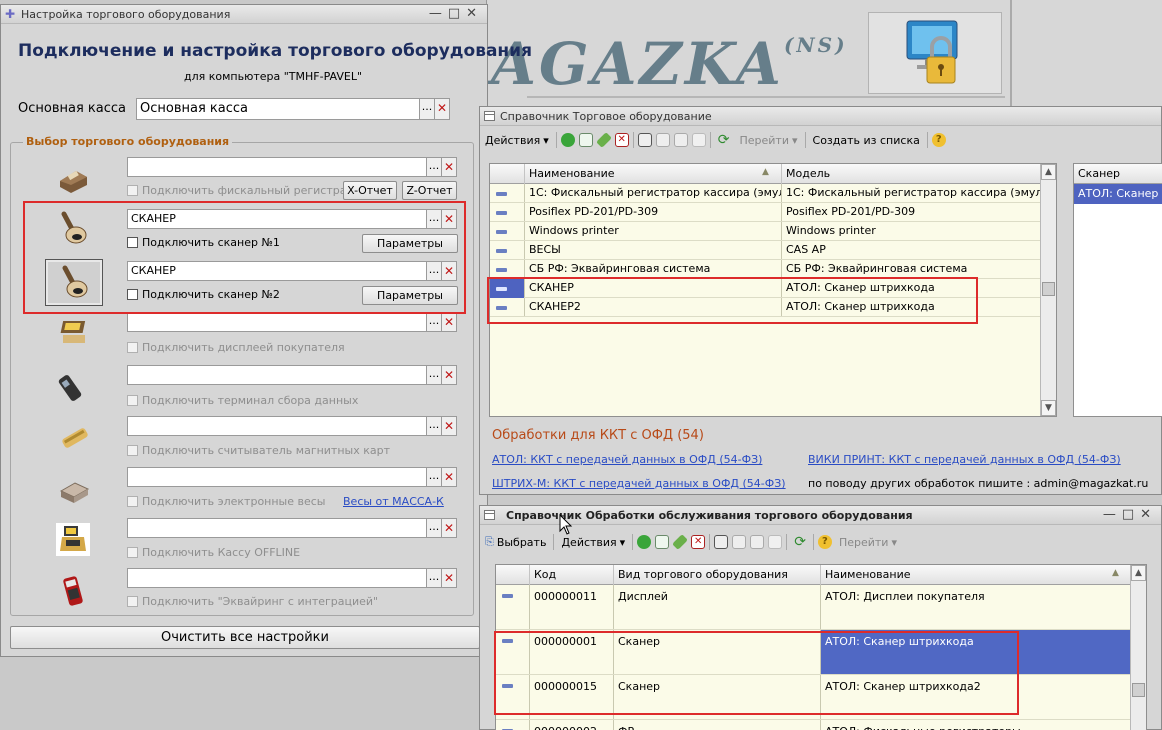  I want to click on terminal-field, so click(277, 375).